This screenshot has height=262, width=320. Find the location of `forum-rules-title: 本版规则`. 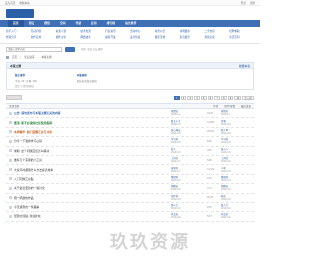

forum-rules-title: 本版规则 is located at coordinates (87, 75).